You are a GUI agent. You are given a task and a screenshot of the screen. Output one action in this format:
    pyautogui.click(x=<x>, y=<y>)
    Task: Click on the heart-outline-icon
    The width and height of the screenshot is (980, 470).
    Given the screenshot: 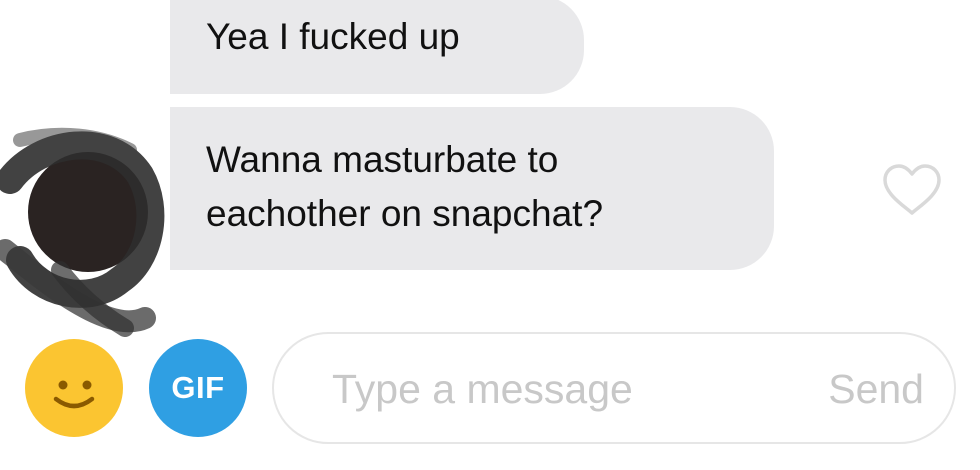 What is the action you would take?
    pyautogui.click(x=912, y=190)
    